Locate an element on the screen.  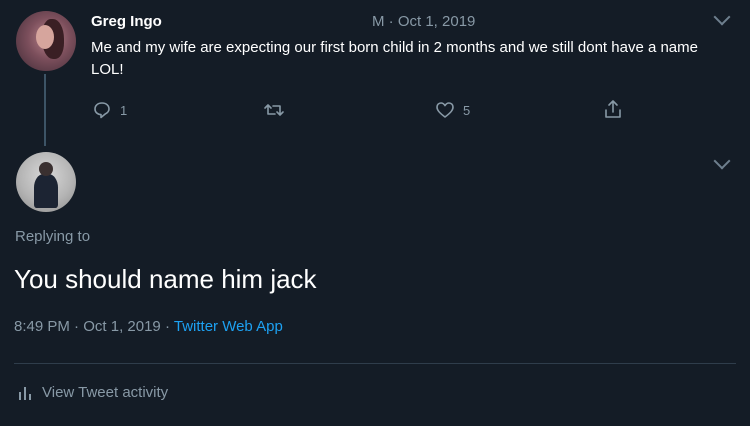
reply-icon is located at coordinates (102, 110).